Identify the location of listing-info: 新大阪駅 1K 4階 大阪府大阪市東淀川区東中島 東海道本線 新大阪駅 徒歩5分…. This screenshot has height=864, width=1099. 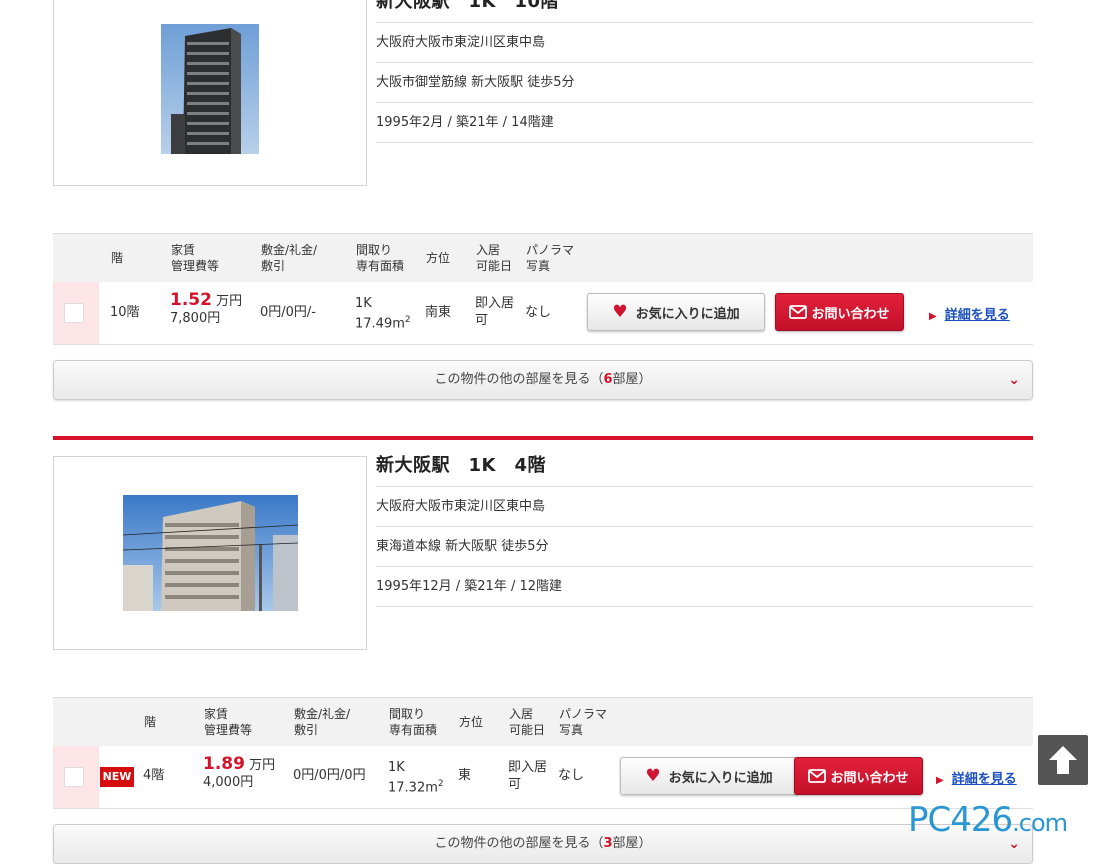
(704, 530).